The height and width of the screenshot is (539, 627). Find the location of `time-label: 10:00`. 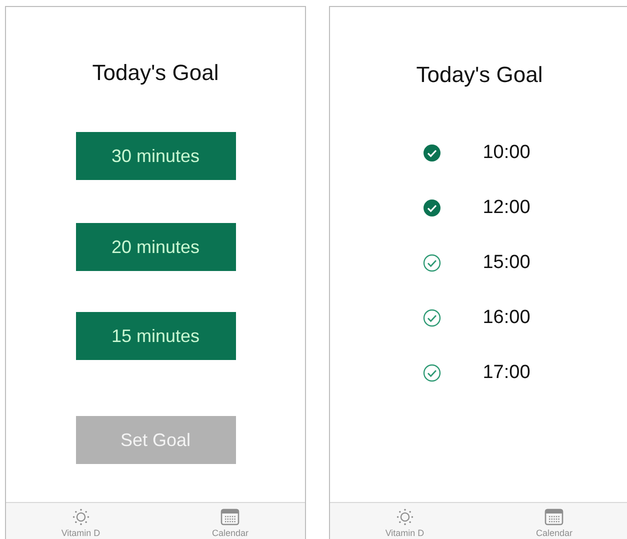

time-label: 10:00 is located at coordinates (506, 153).